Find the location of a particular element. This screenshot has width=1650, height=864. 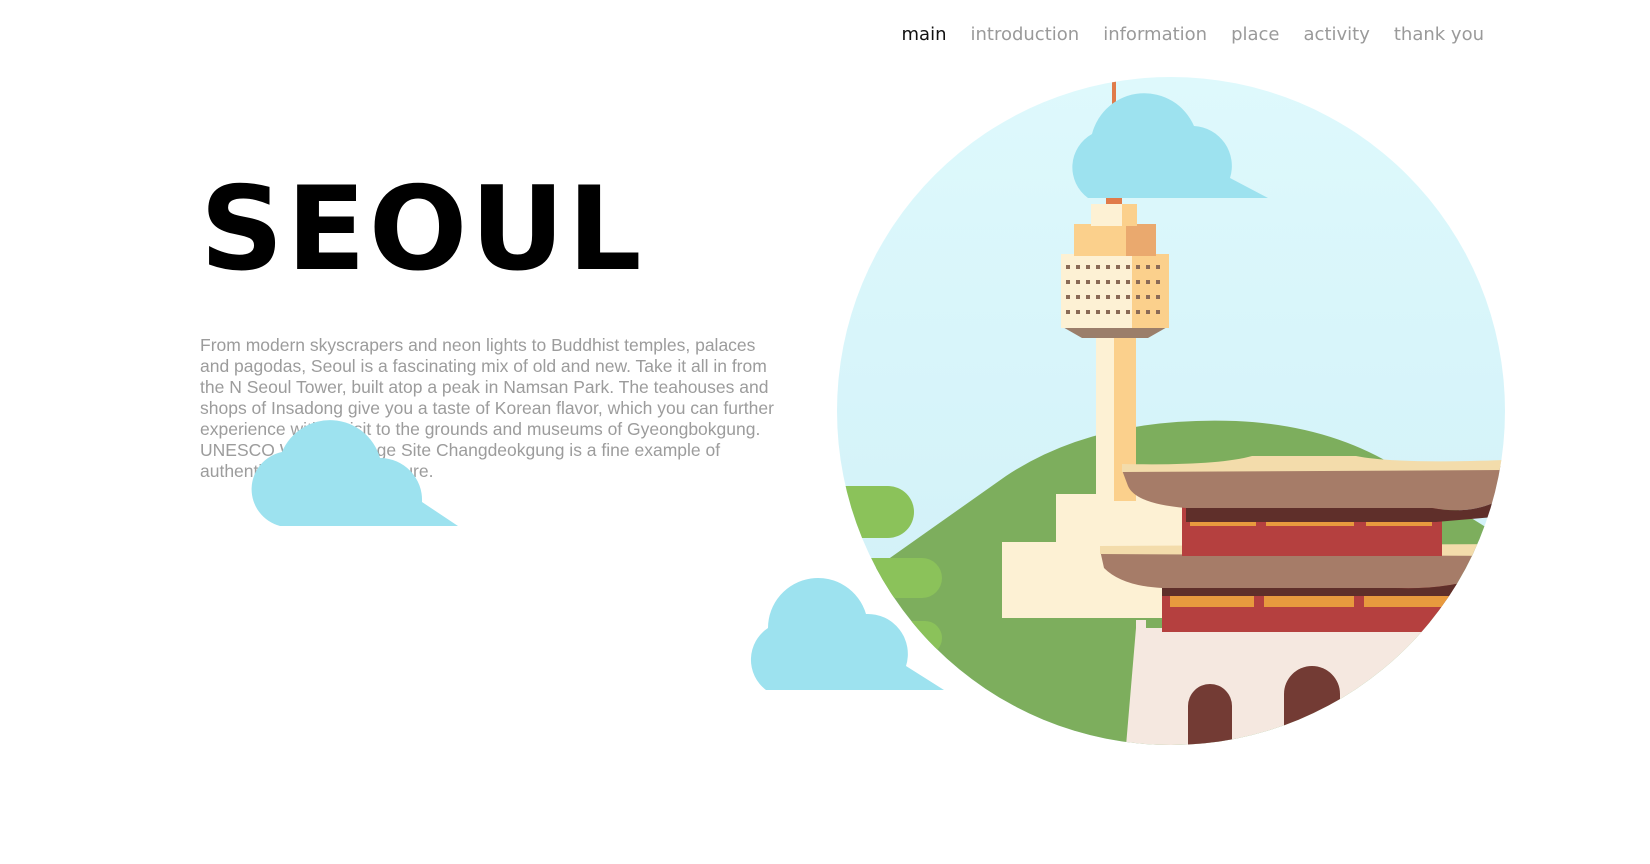

nav-main: main is located at coordinates (924, 34).